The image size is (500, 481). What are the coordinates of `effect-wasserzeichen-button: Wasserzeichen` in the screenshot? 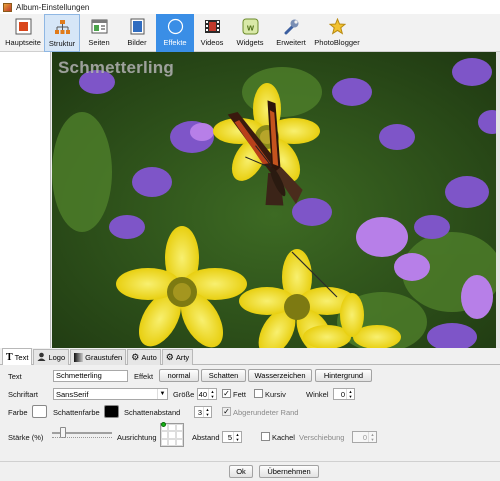 It's located at (280, 375).